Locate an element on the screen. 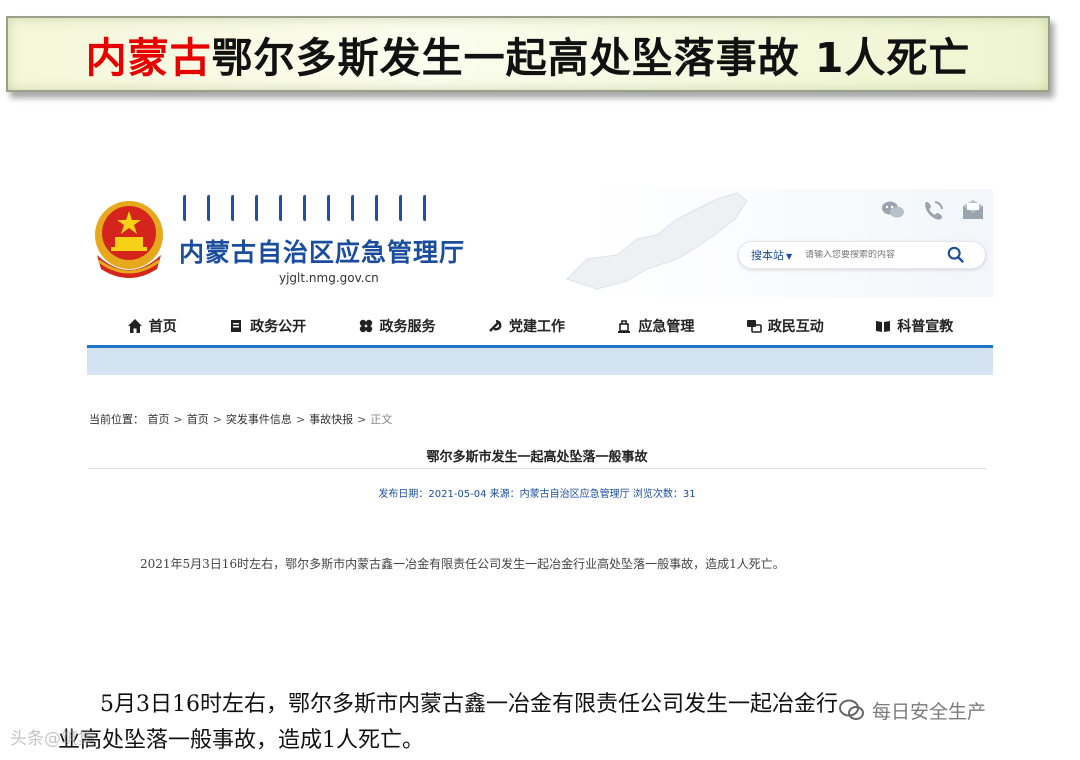 This screenshot has width=1080, height=760. nav-item-interaction: 政民互动 is located at coordinates (785, 326).